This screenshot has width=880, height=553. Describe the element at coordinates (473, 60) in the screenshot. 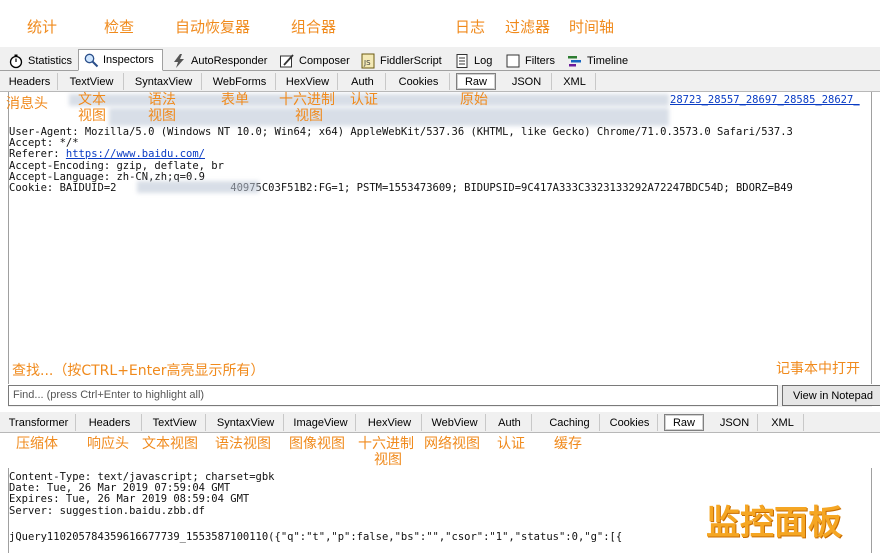

I see `tab-log: Log` at that location.